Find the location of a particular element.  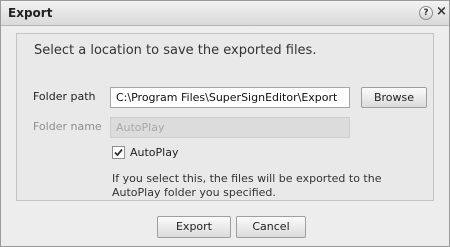

close-icon: × is located at coordinates (441, 12).